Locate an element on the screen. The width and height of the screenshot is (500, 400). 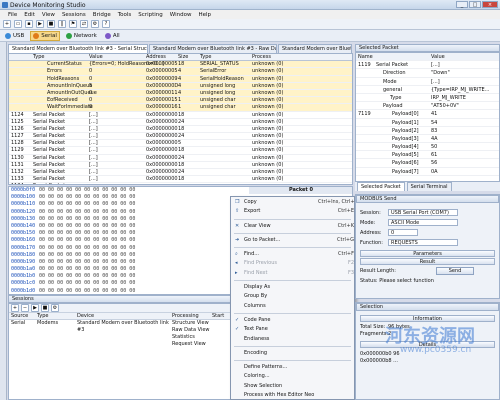
add-session-icon: + is located at coordinates (15, 308).